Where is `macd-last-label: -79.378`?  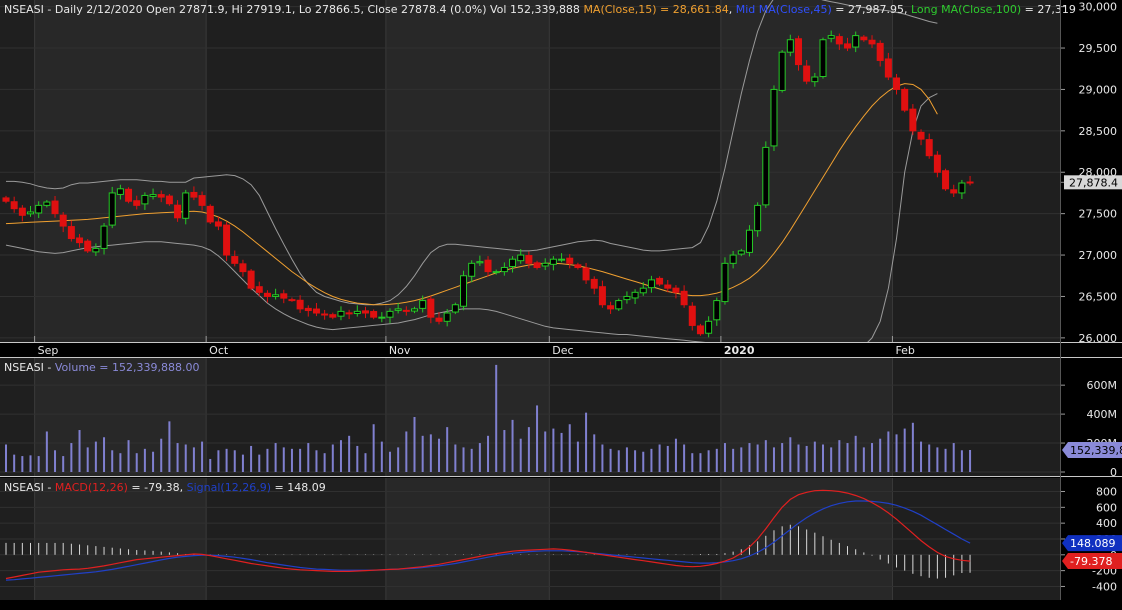
macd-last-label: -79.378 is located at coordinates (1091, 561).